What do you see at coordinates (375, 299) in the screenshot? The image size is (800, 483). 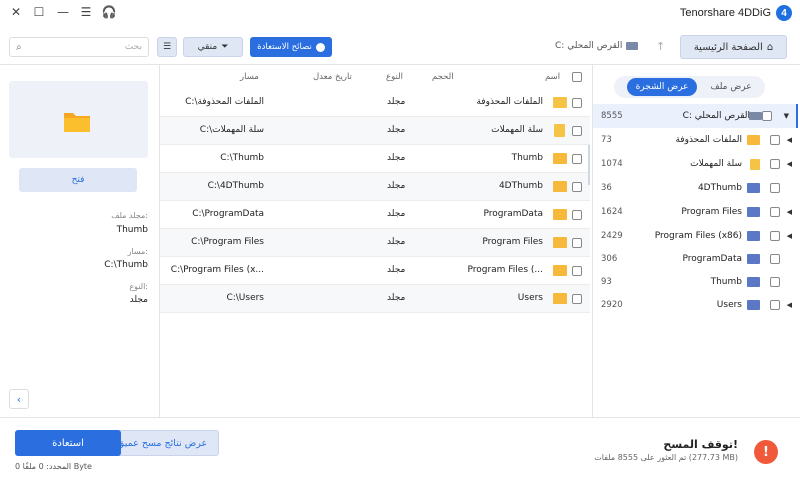 I see `table-row: Users مجلد C:\Users` at bounding box center [375, 299].